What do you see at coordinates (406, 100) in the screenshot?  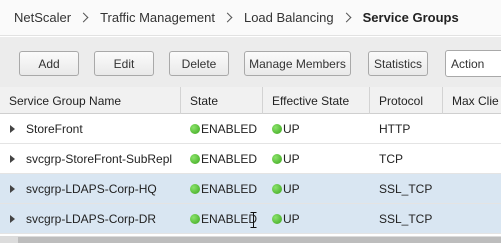 I see `column-header-protocol: Protocol` at bounding box center [406, 100].